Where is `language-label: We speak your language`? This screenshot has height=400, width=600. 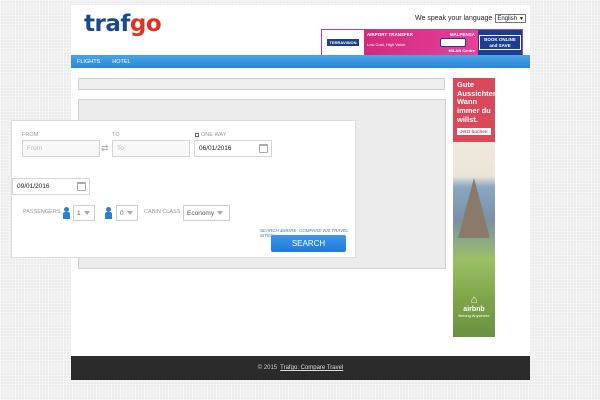 language-label: We speak your language is located at coordinates (454, 18).